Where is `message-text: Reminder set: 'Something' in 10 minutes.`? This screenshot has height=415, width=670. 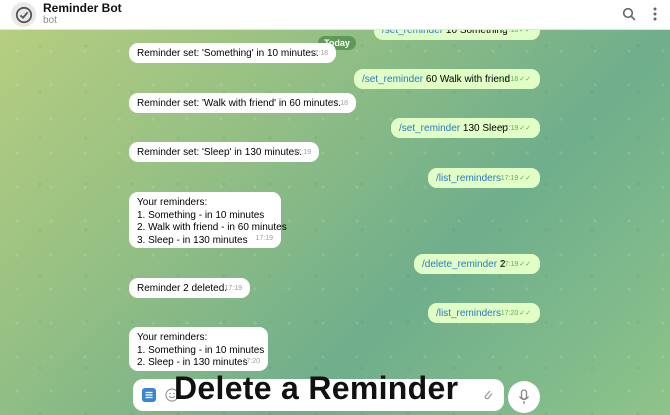 message-text: Reminder set: 'Something' in 10 minutes. is located at coordinates (228, 53).